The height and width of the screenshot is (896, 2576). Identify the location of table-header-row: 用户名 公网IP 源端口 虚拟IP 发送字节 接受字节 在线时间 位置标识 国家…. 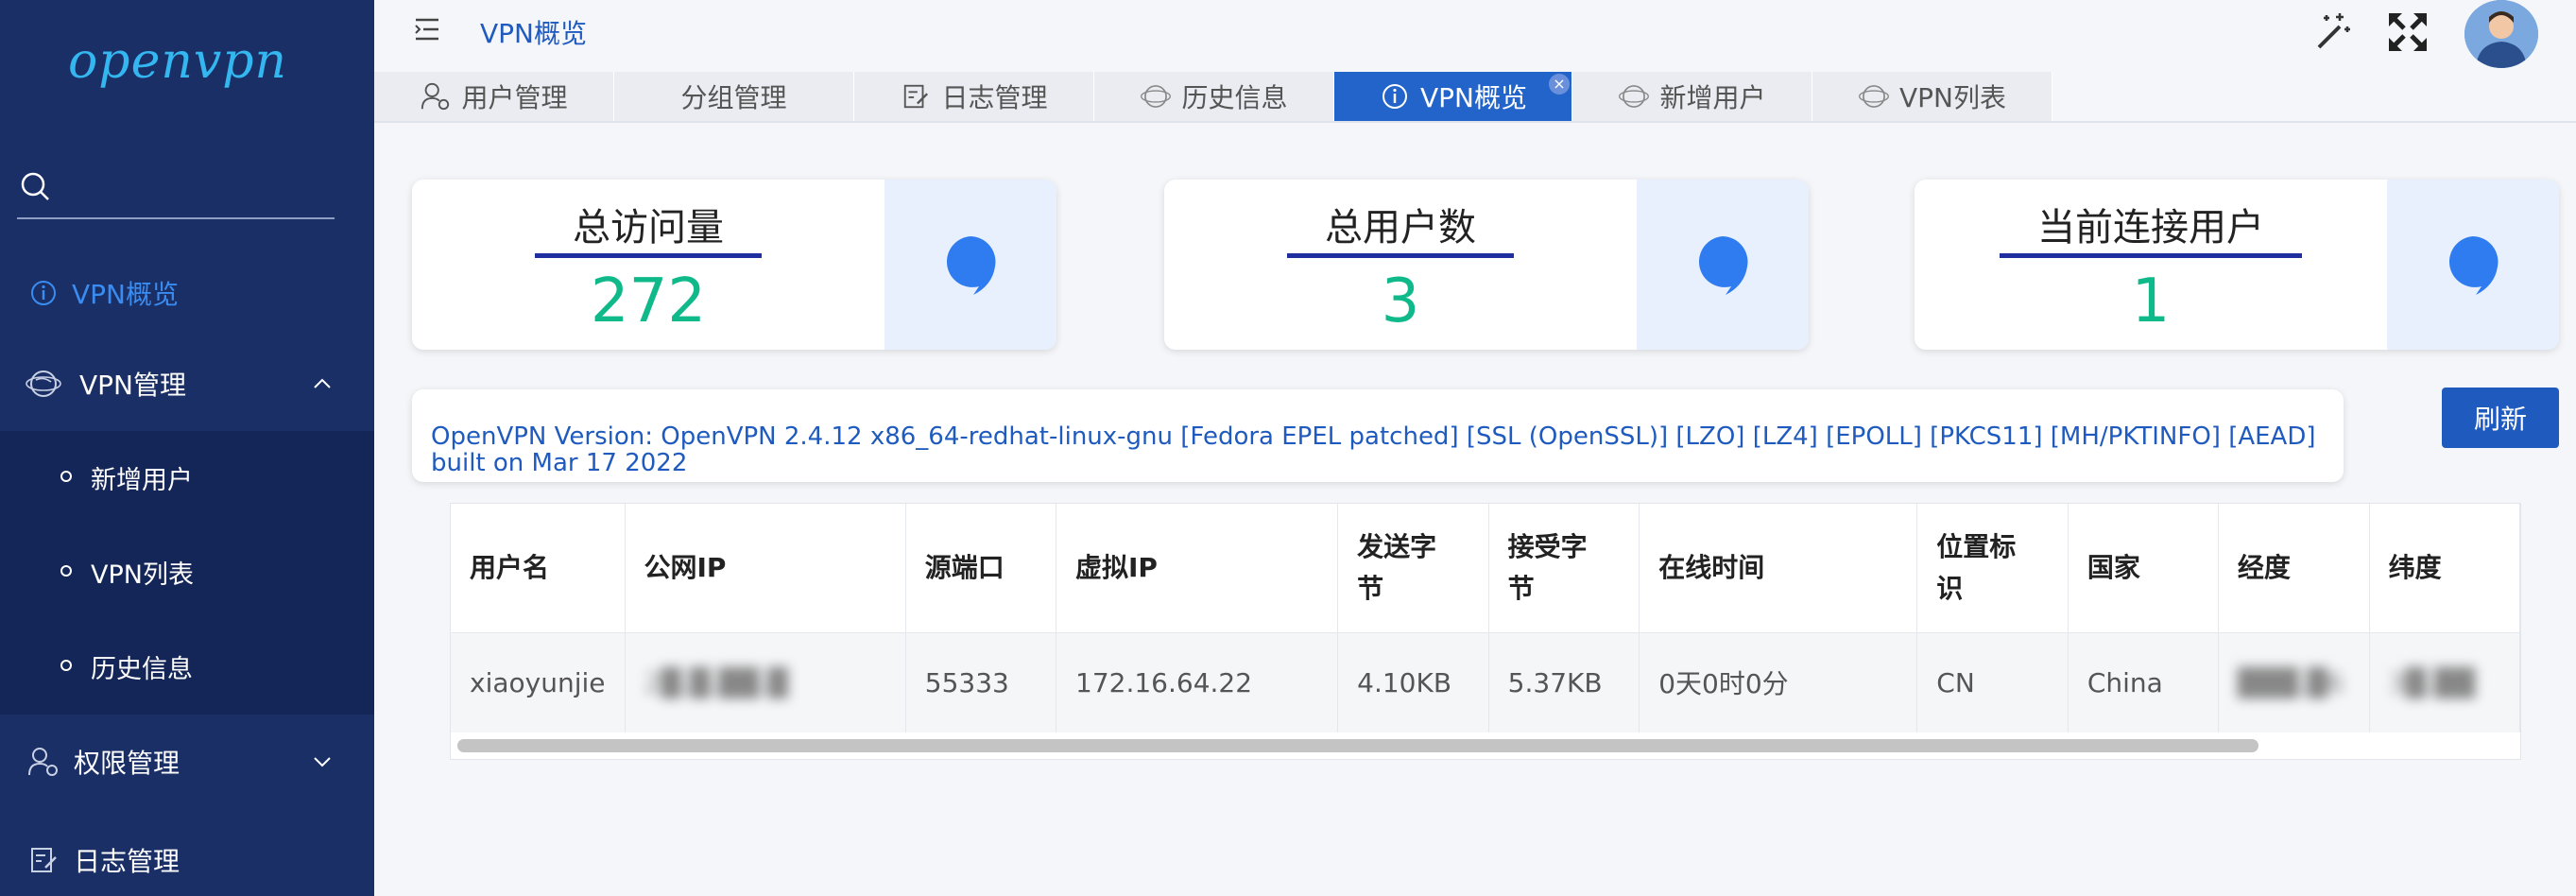
(1485, 568).